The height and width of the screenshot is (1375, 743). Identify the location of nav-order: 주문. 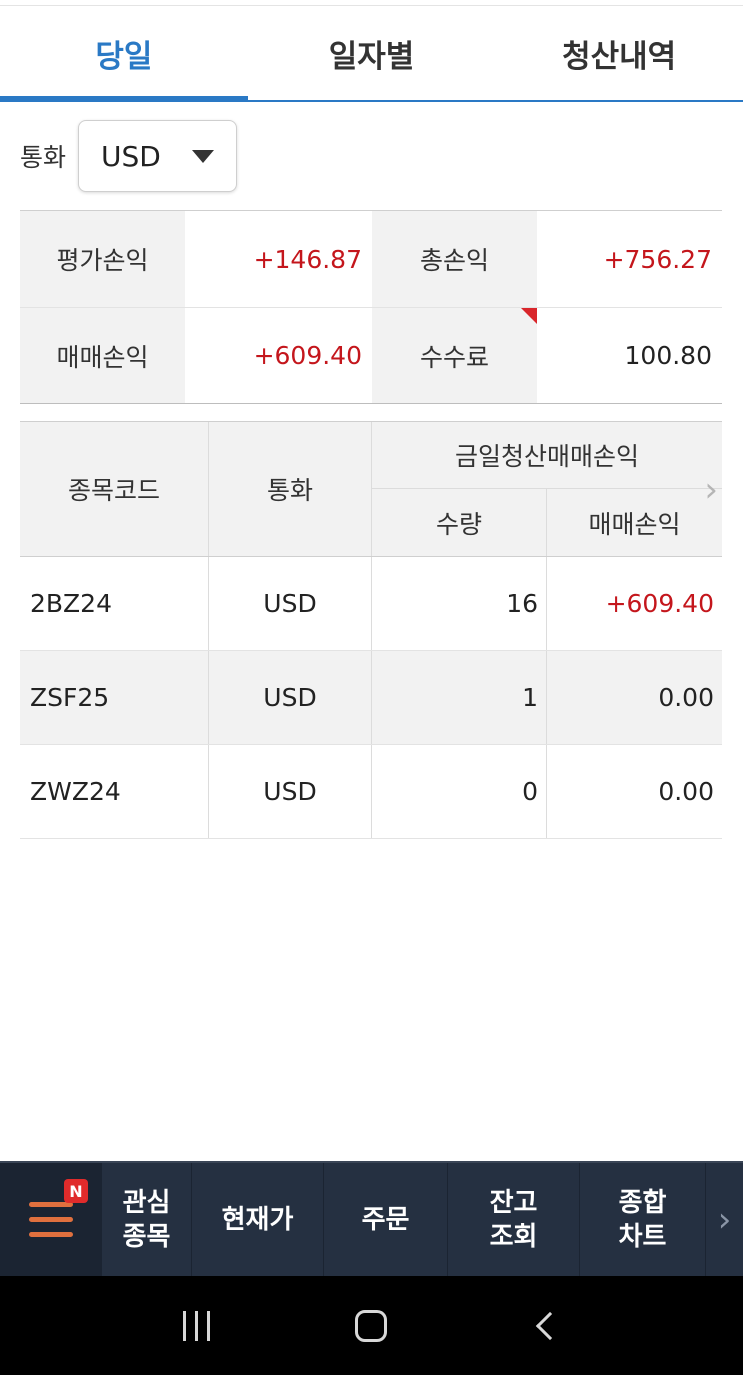
(386, 1219).